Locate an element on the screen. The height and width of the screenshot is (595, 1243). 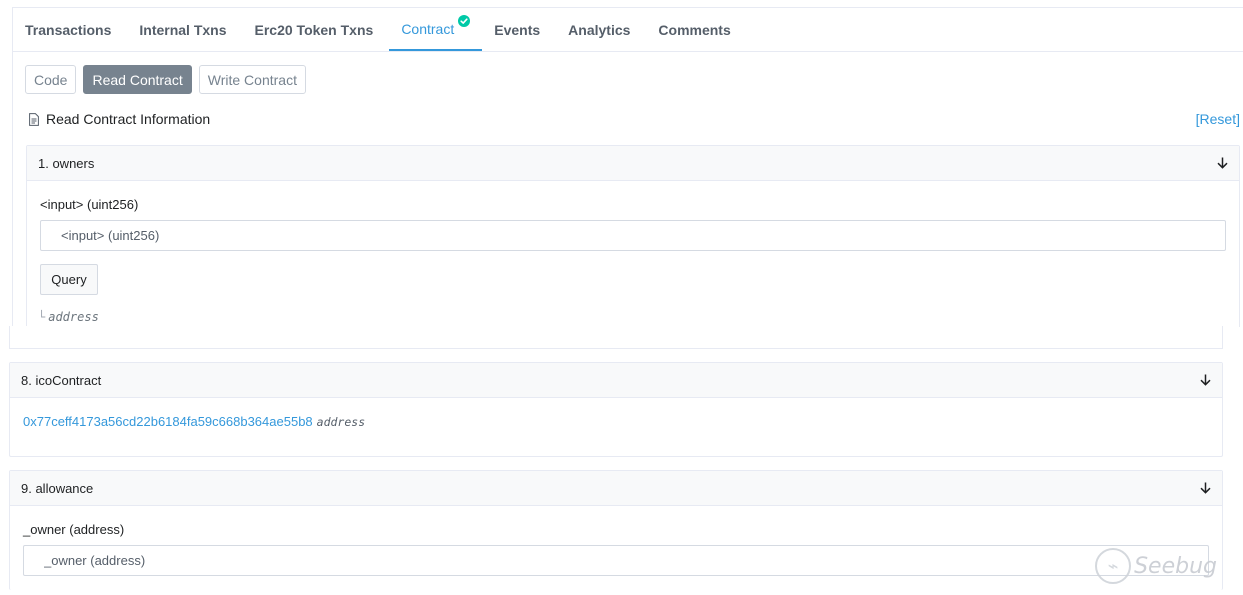
info-title: Read Contract Information is located at coordinates (128, 119).